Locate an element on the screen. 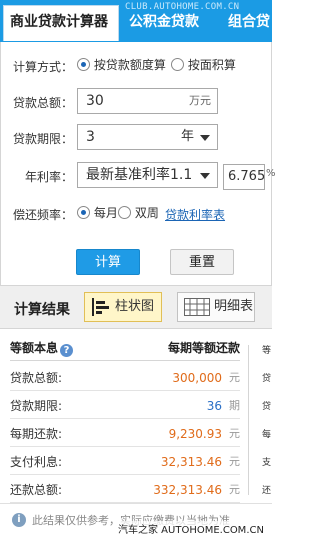 This screenshot has width=320, height=535. rate-label: 年利率： is located at coordinates (48, 177).